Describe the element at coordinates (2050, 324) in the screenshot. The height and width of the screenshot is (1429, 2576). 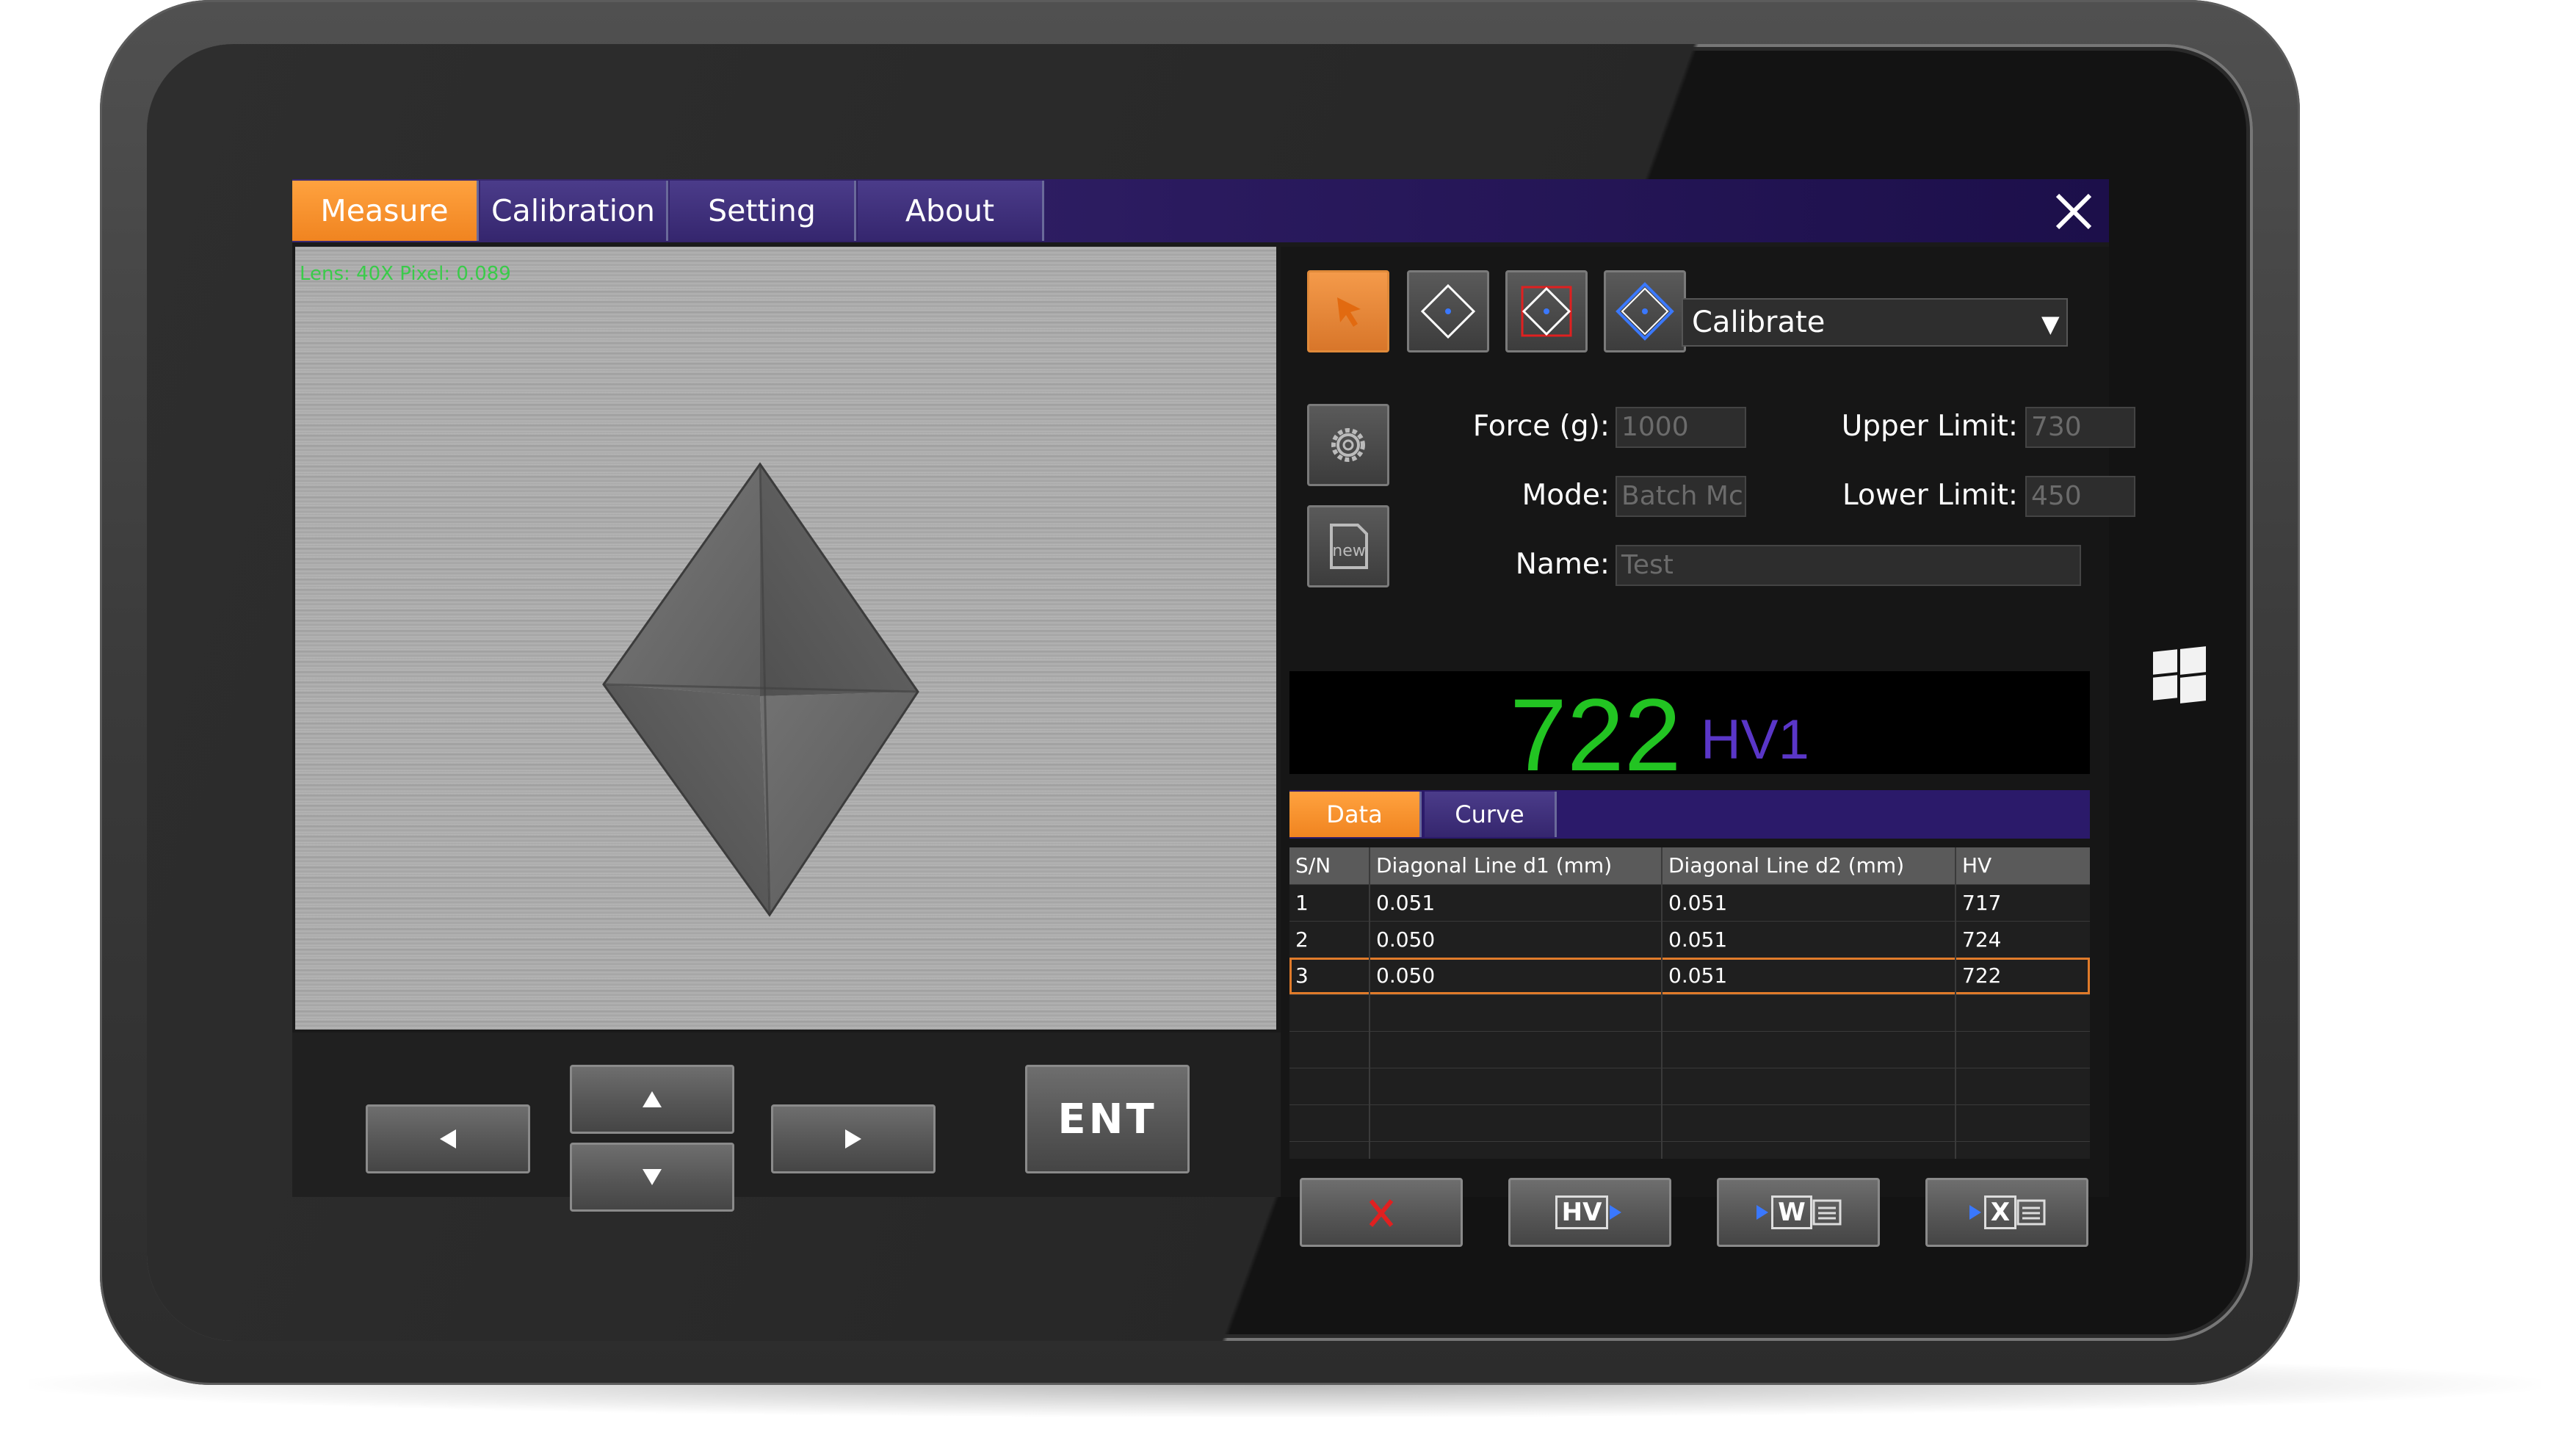
I see `chevron-down-icon: ▼` at that location.